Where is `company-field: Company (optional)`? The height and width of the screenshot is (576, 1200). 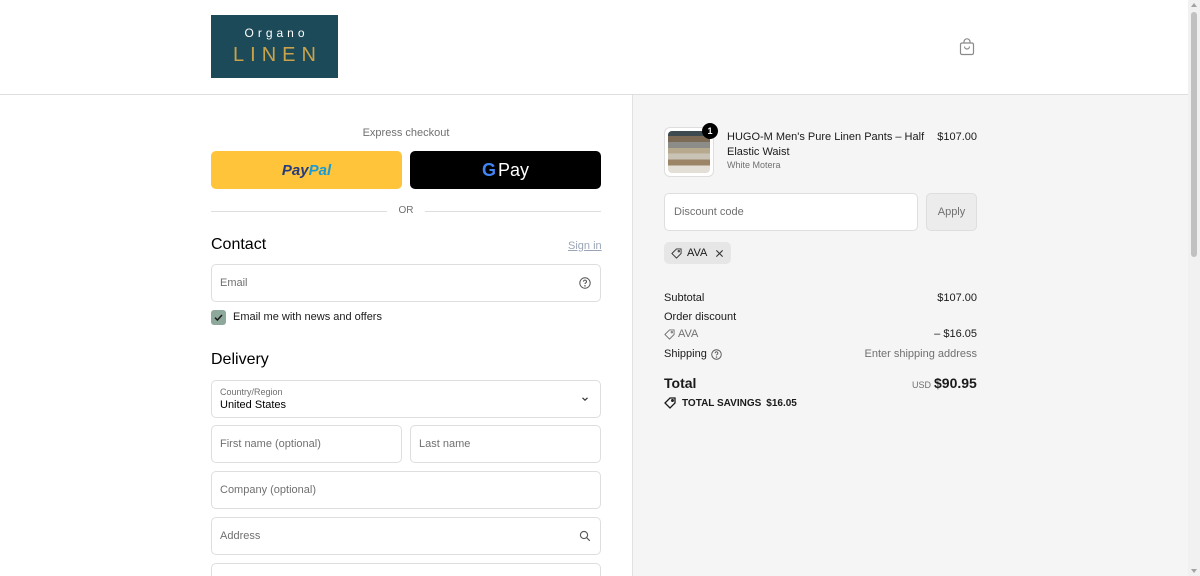
company-field: Company (optional) is located at coordinates (406, 490).